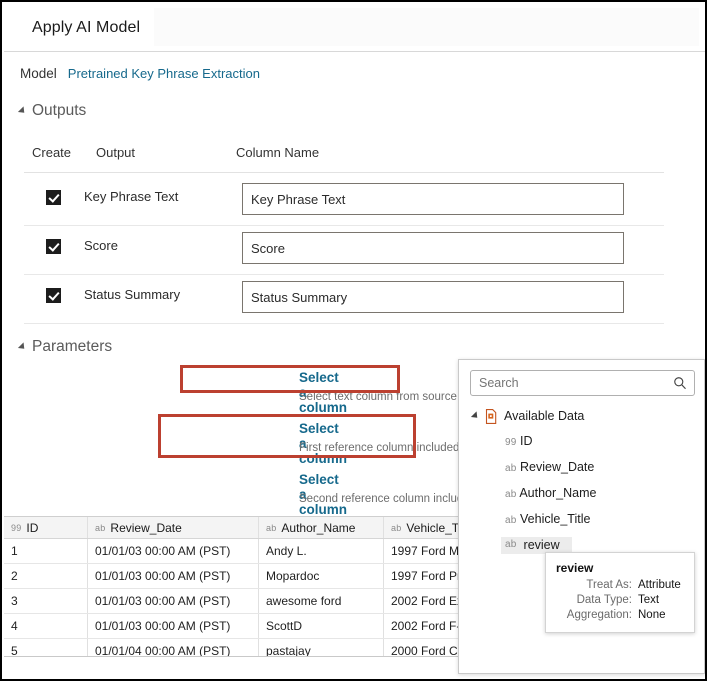  Describe the element at coordinates (321, 551) in the screenshot. I see `cell-author-name: Andy L.` at that location.